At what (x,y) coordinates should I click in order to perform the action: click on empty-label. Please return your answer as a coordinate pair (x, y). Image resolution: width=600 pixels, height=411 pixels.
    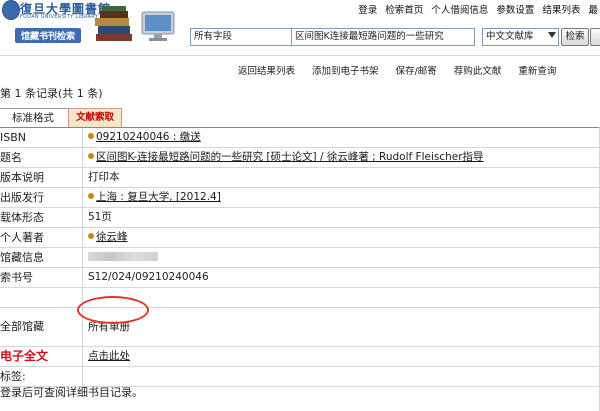
    Looking at the image, I should click on (41, 297).